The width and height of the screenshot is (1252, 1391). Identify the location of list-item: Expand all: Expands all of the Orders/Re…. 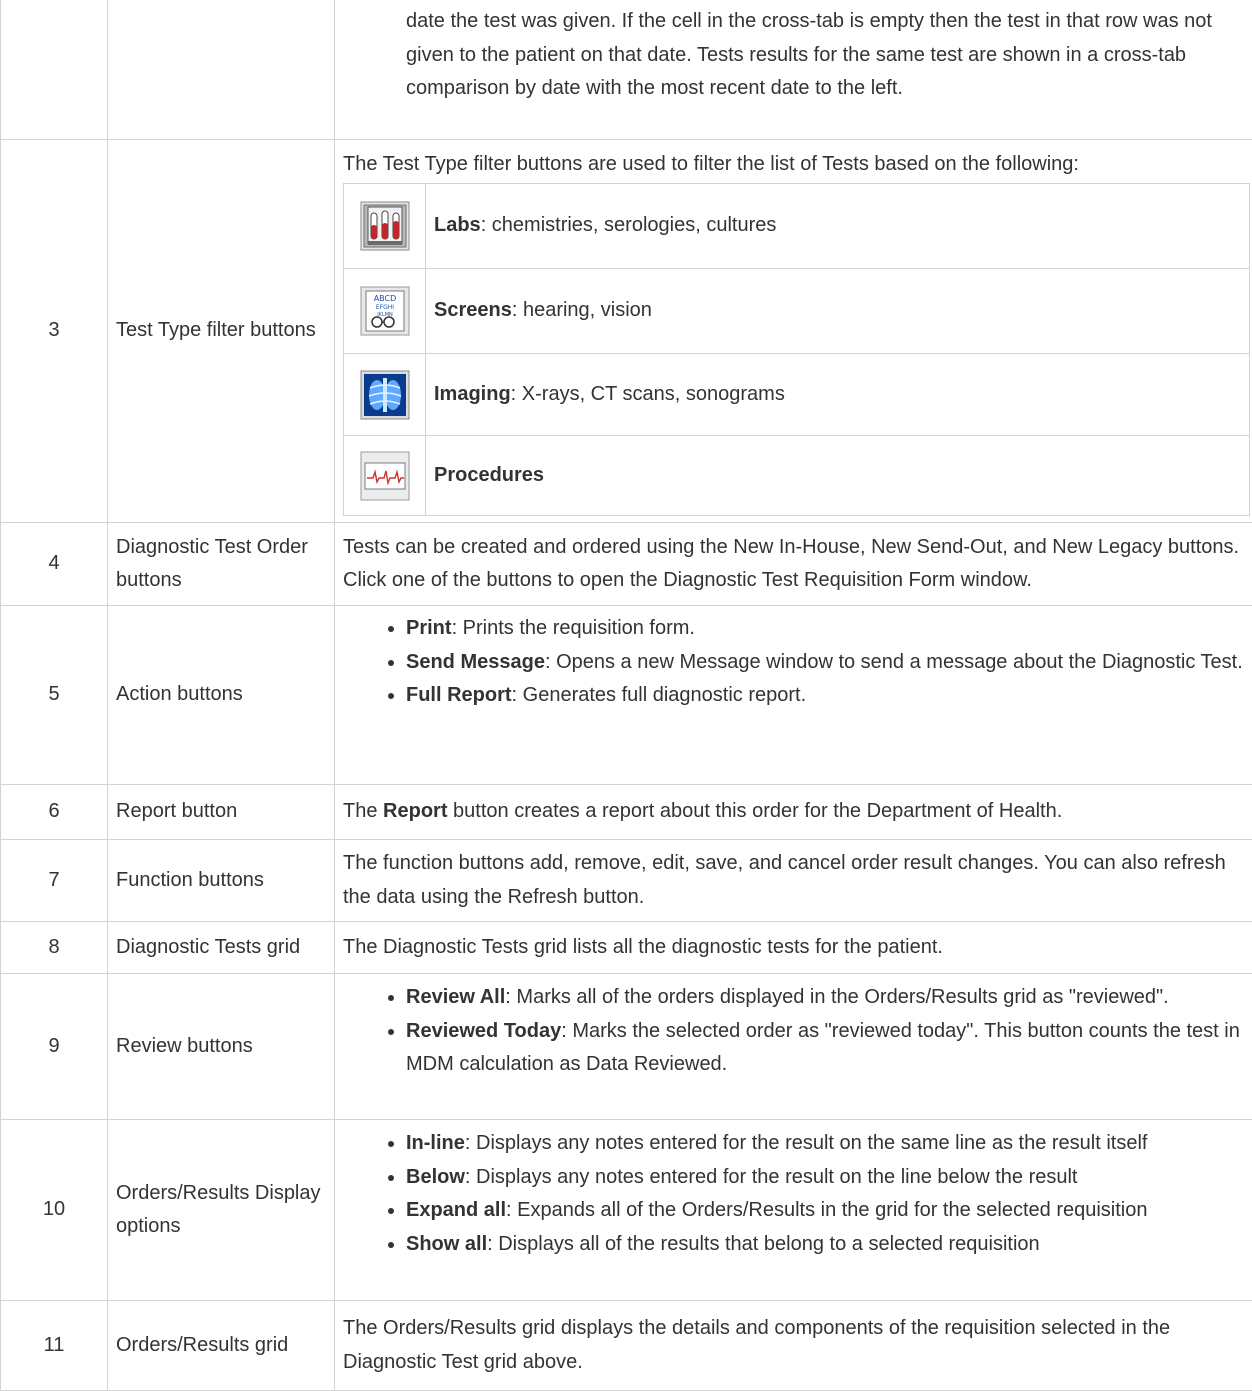
(828, 1211).